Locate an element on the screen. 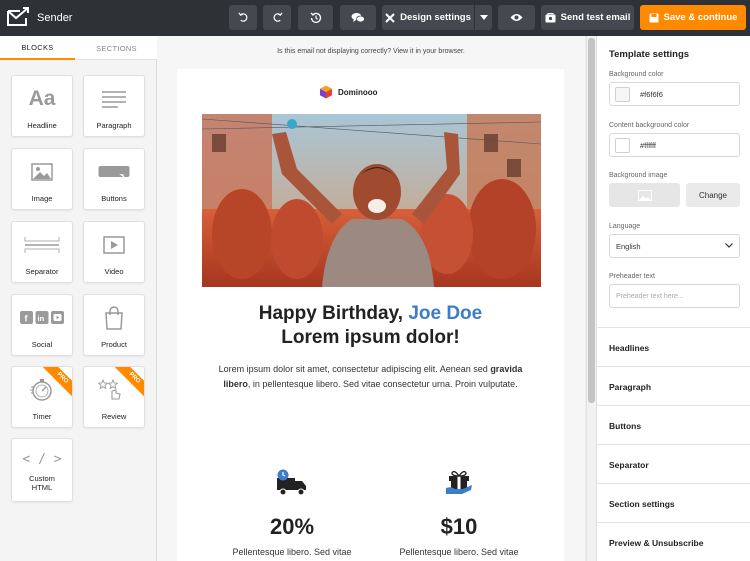 The height and width of the screenshot is (561, 750). design-settings-label: Design settings is located at coordinates (435, 17).